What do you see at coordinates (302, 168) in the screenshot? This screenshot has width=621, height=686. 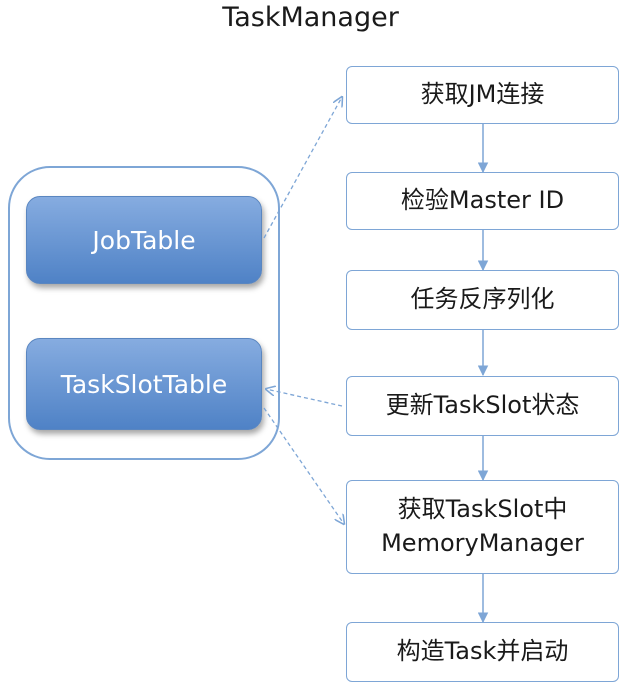 I see `jobtable-to-jm-link` at bounding box center [302, 168].